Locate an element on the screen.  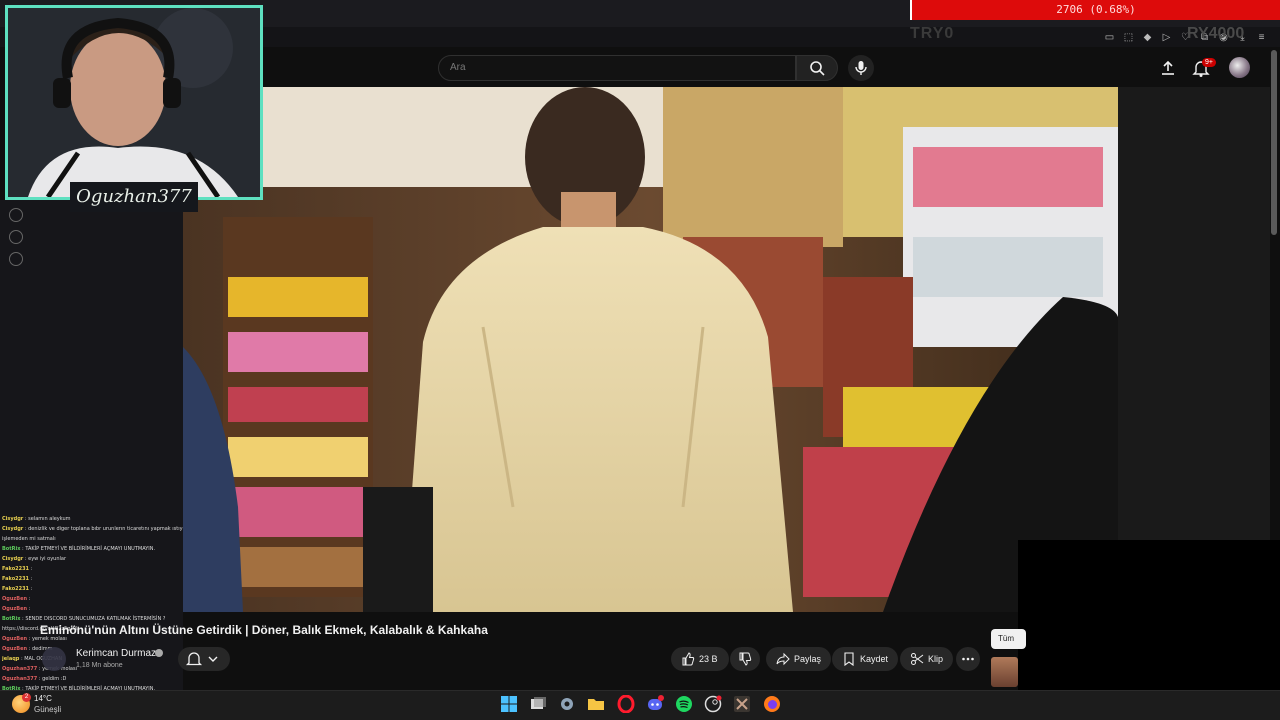
notification-count-badge: 9+ is located at coordinates (1209, 62).